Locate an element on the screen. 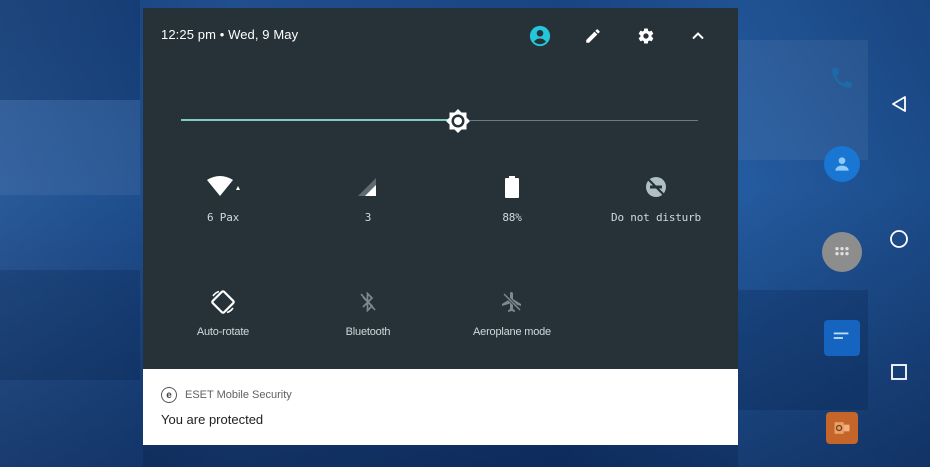 This screenshot has height=467, width=930. home-icon is located at coordinates (899, 239).